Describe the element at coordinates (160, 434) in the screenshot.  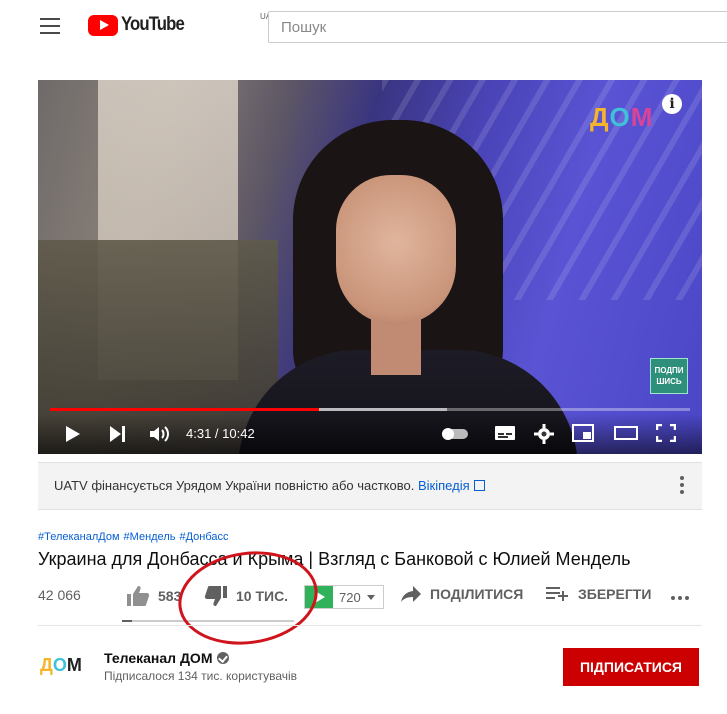
I see `volume-icon` at that location.